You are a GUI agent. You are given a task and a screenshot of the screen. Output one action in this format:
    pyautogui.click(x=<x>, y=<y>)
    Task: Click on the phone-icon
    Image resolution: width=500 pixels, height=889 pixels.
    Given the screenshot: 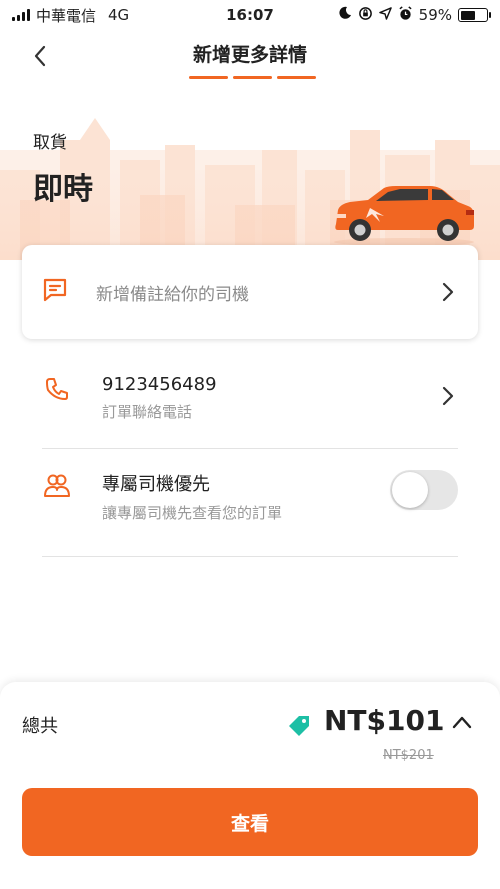 What is the action you would take?
    pyautogui.click(x=57, y=389)
    